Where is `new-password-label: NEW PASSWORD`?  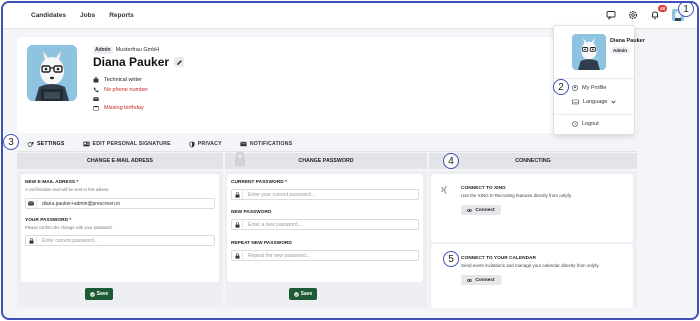
new-password-label: NEW PASSWORD is located at coordinates (251, 212).